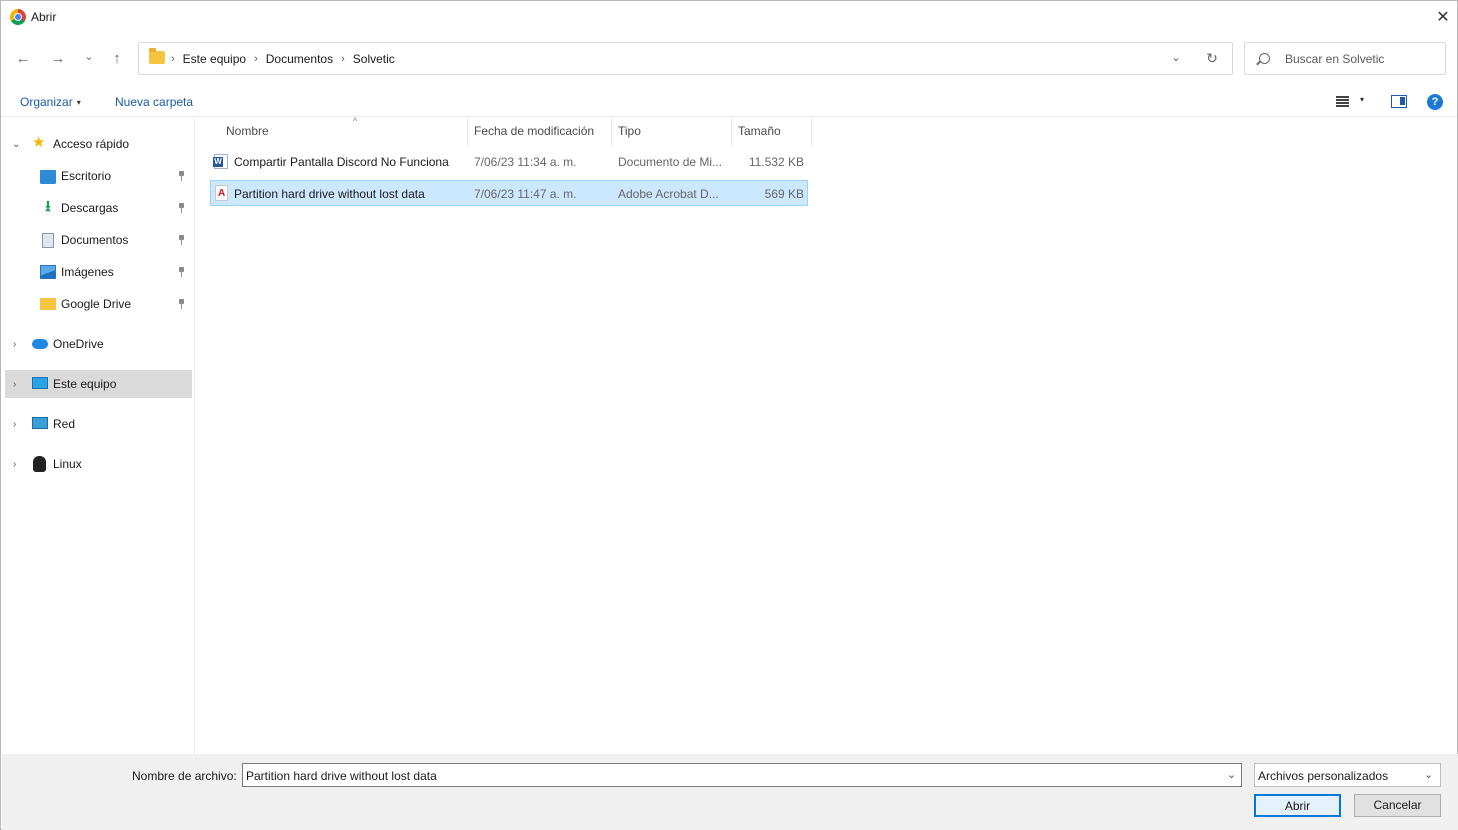  I want to click on filename-combobox: ⌄, so click(742, 775).